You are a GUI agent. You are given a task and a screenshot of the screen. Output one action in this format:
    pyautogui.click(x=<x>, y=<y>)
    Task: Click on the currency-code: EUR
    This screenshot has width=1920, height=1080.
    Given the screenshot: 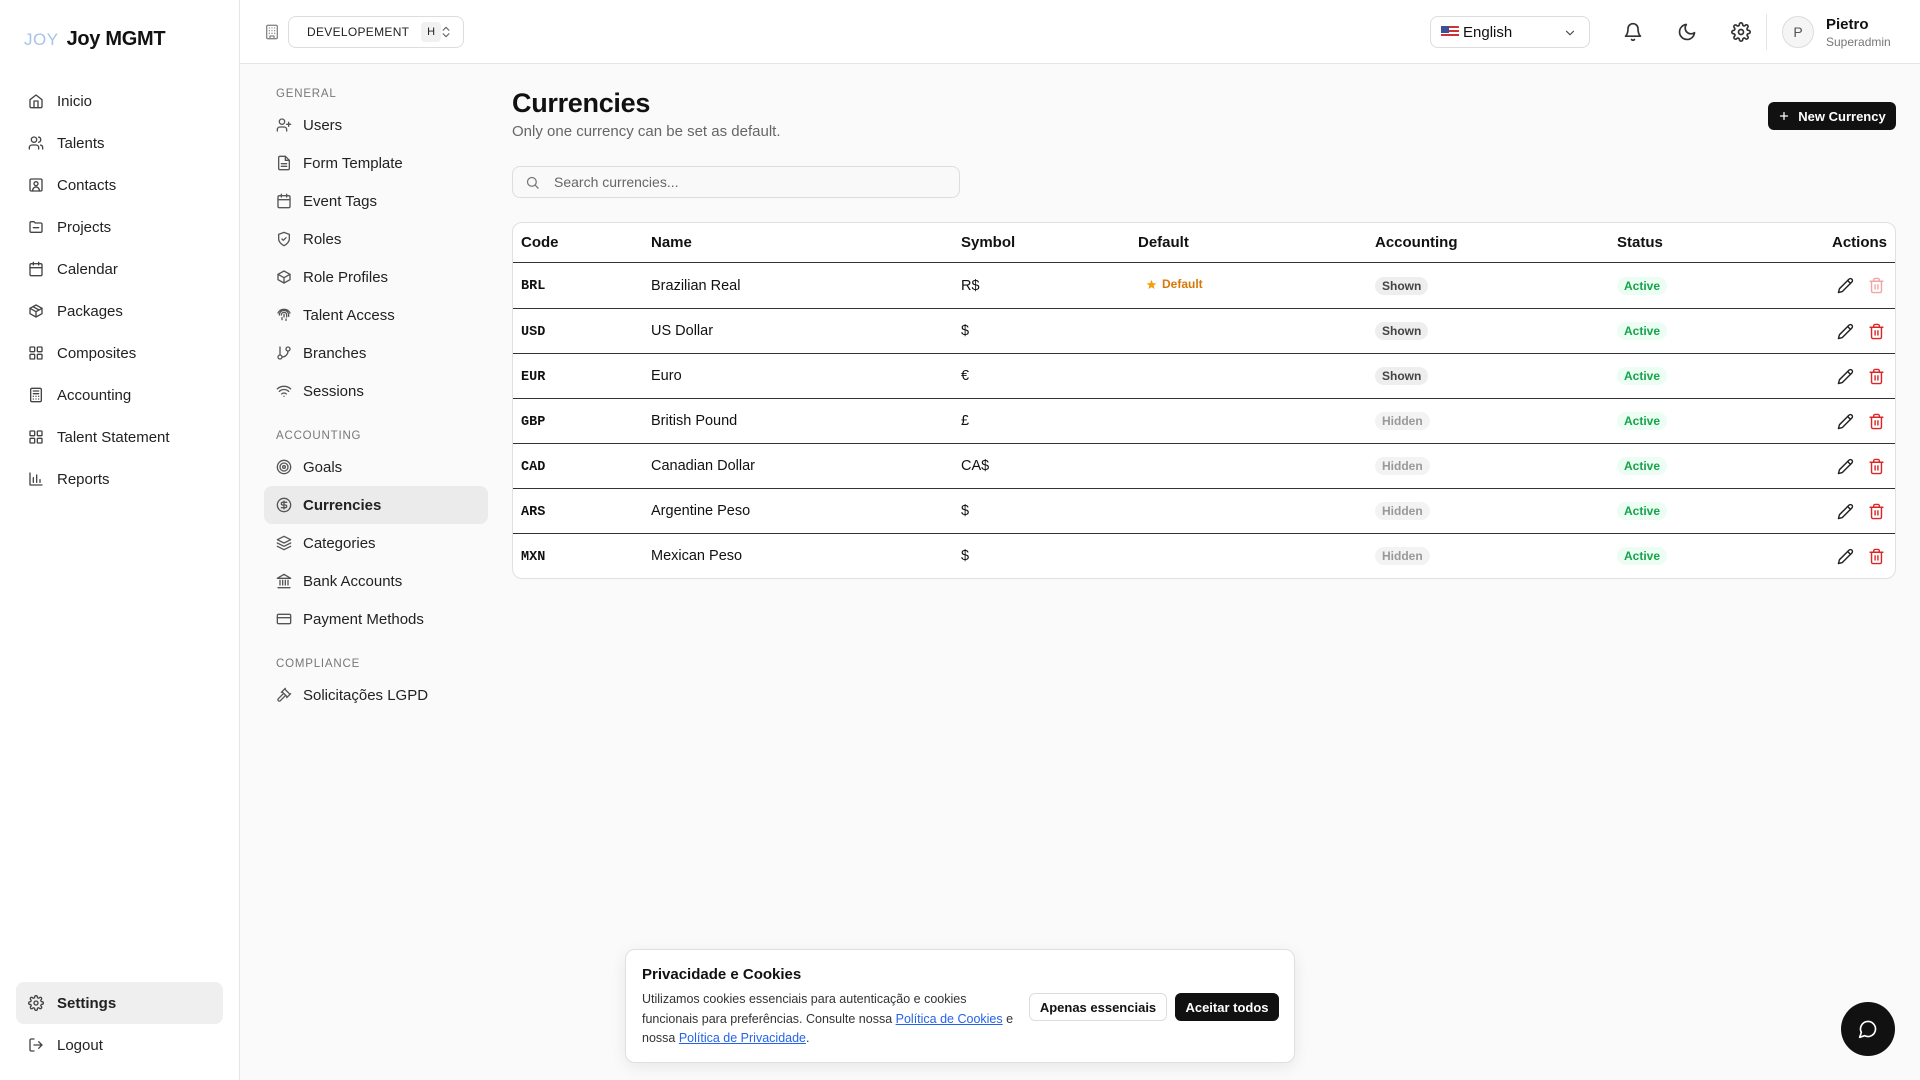 What is the action you would take?
    pyautogui.click(x=533, y=377)
    